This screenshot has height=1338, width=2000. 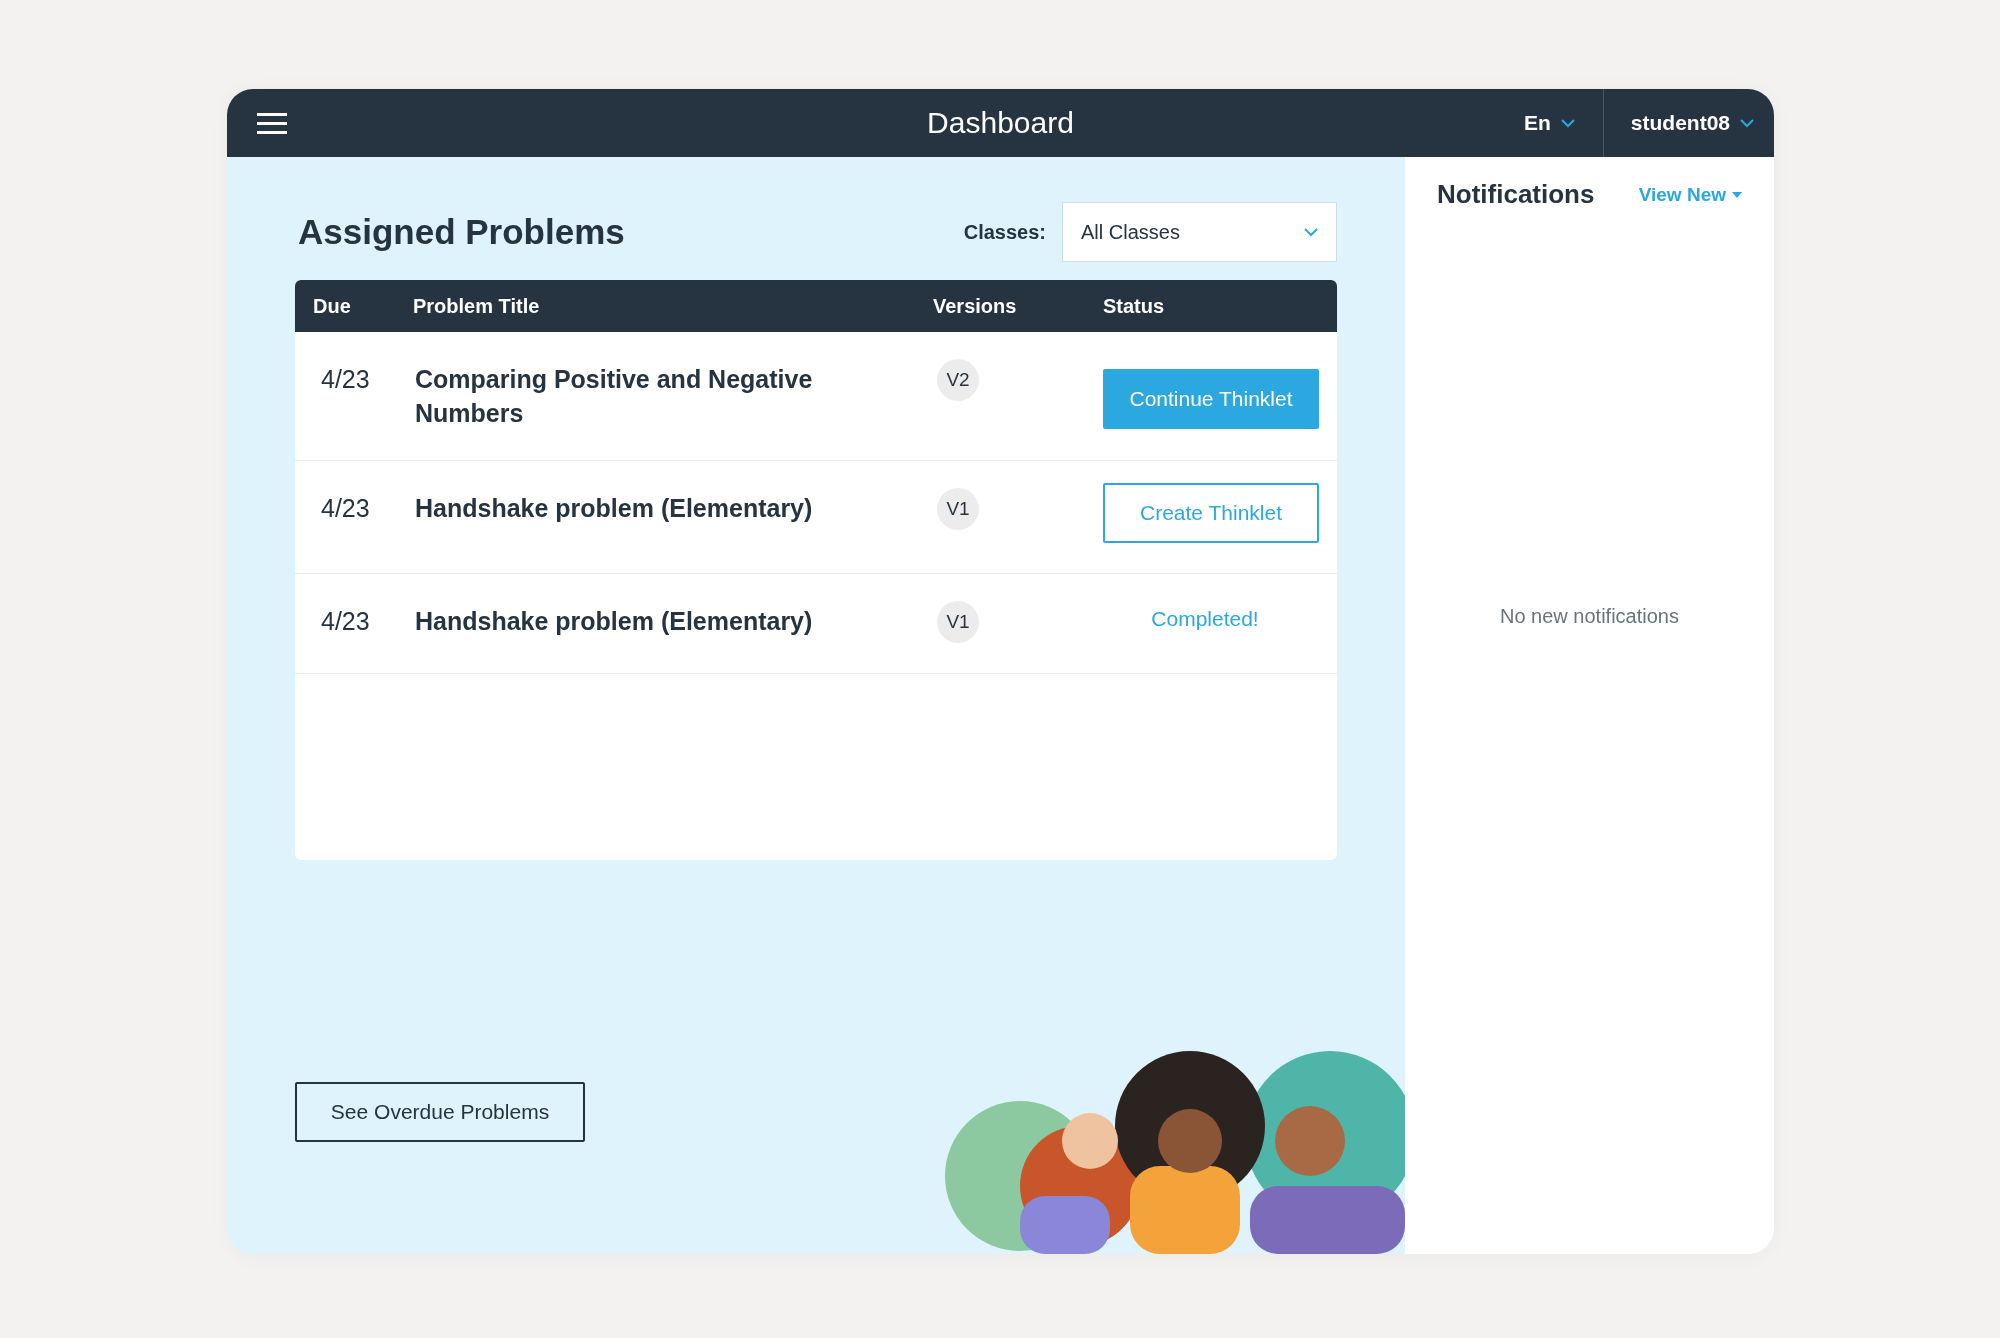 What do you see at coordinates (477, 306) in the screenshot?
I see `column-header: Problem Title` at bounding box center [477, 306].